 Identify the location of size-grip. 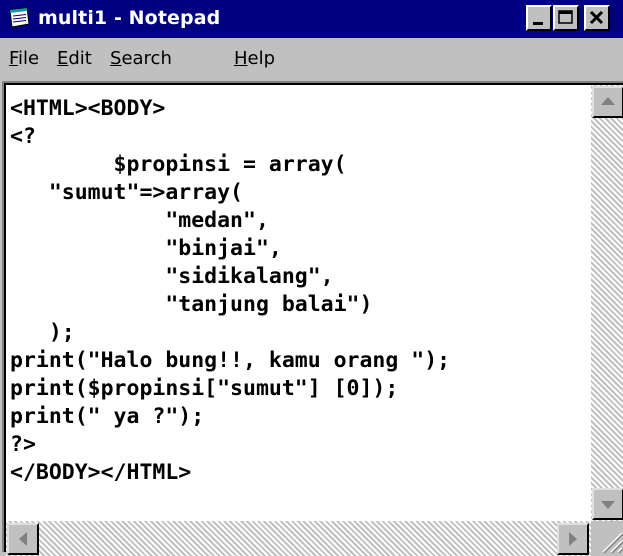
(607, 538).